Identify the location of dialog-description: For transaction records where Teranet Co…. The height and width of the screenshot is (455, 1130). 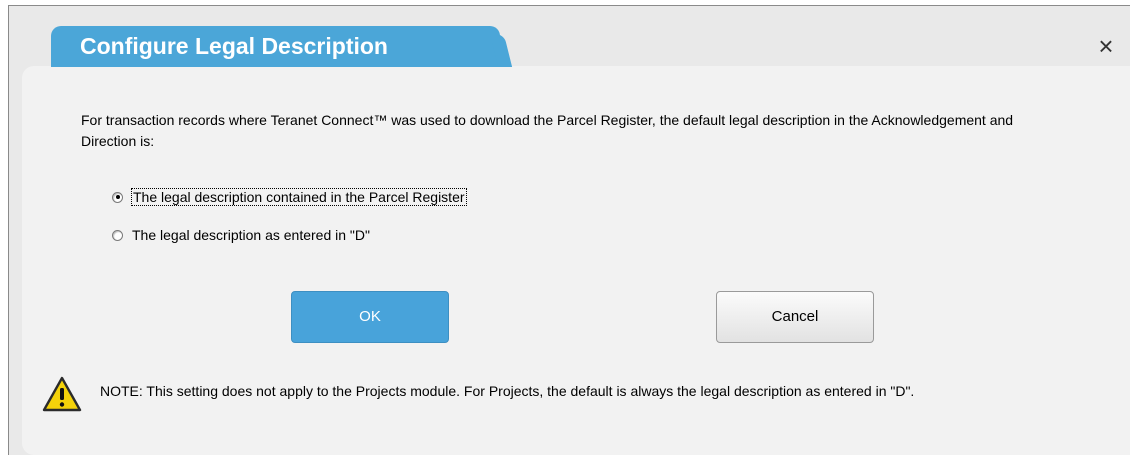
(547, 130).